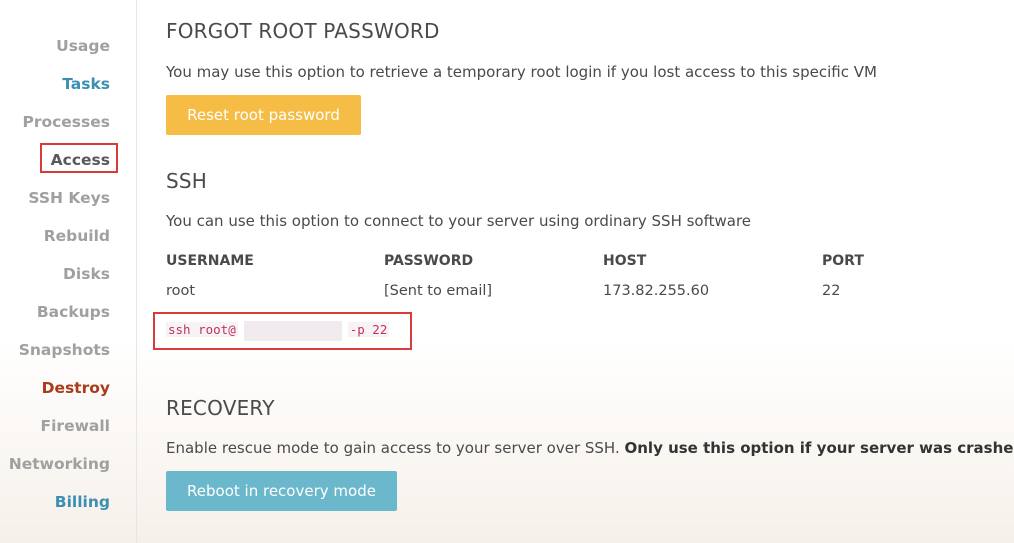 This screenshot has height=543, width=1014. I want to click on column-header-username: USERNAME, so click(210, 261).